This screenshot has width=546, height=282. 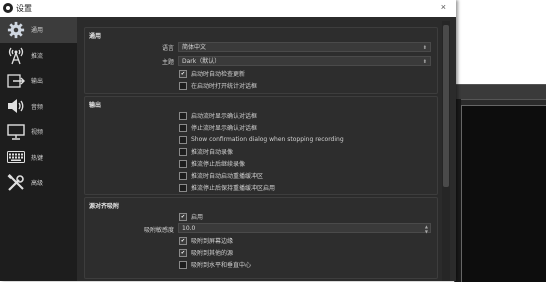 I want to click on sidebar-item-advanced: 高级, so click(x=38, y=183).